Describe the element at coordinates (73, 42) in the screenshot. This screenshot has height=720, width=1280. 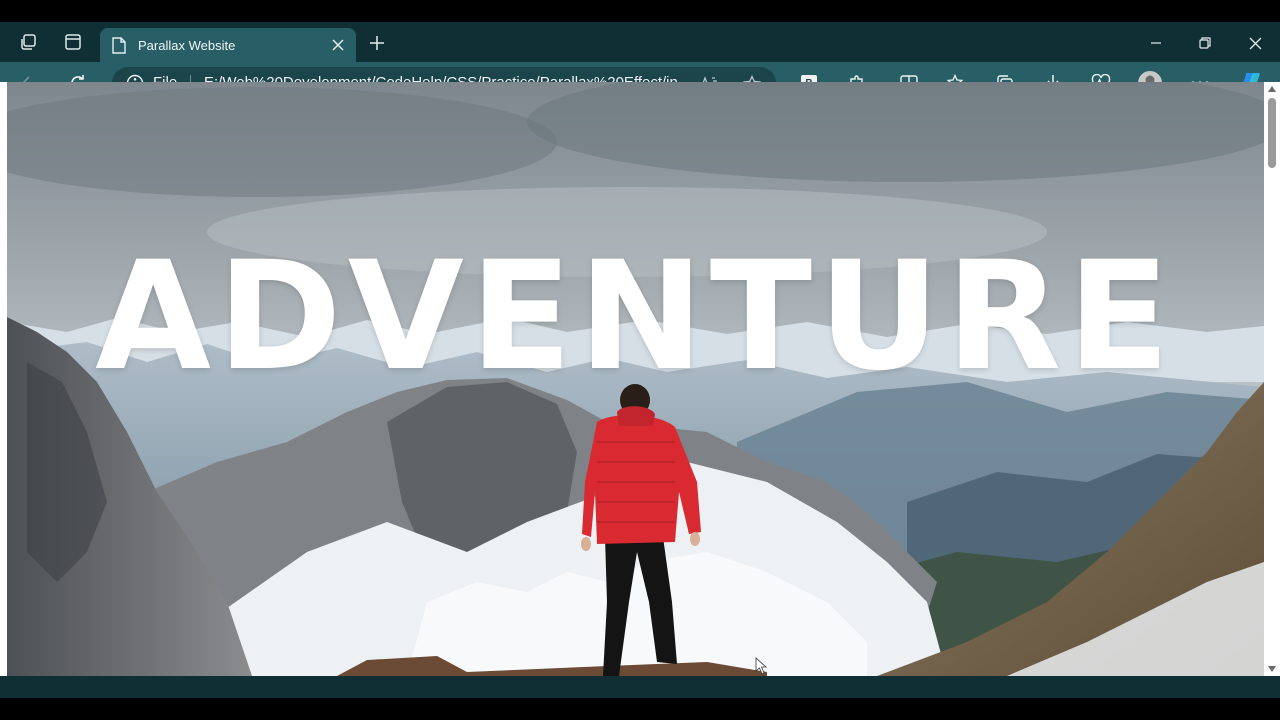
I see `tab-actions-icon` at that location.